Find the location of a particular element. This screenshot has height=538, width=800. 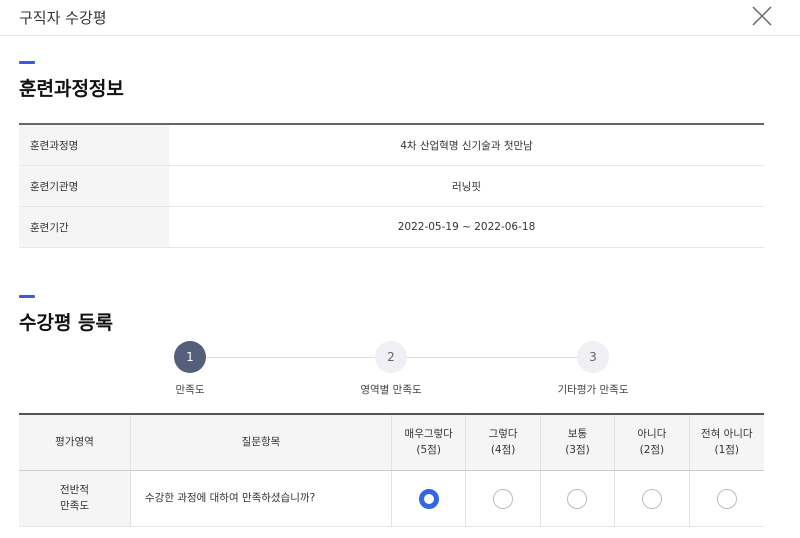

header-option-4: 그렇다 (4점) is located at coordinates (503, 442).